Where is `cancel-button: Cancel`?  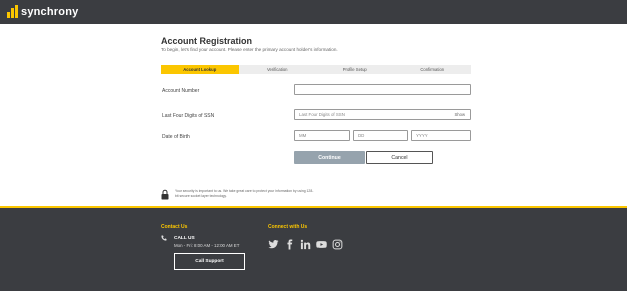 cancel-button: Cancel is located at coordinates (399, 157).